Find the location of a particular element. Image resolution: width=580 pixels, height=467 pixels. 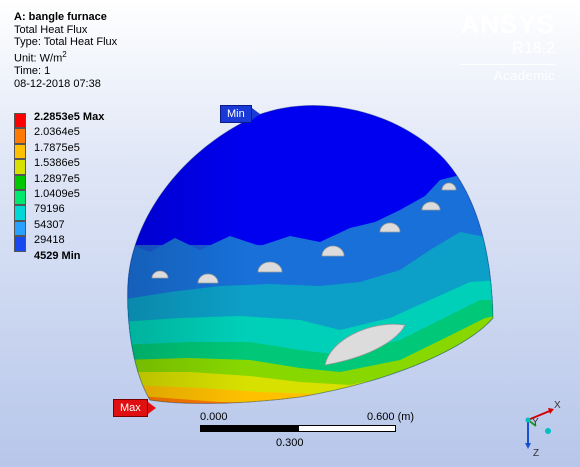

result-name: Total Heat Flux is located at coordinates (51, 29).